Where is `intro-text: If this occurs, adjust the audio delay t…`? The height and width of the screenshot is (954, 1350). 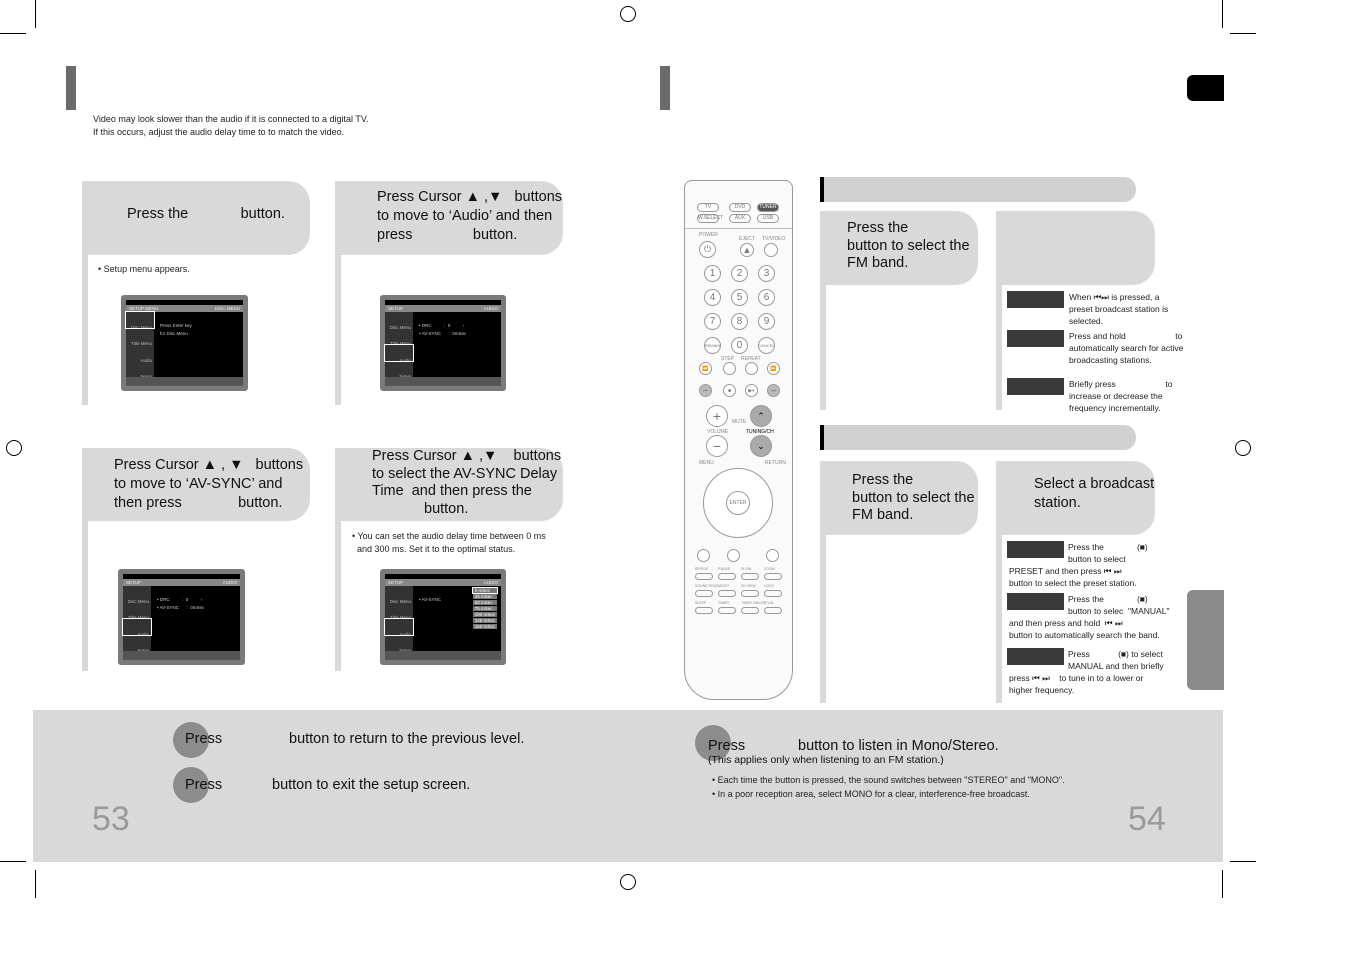 intro-text: If this occurs, adjust the audio delay t… is located at coordinates (219, 132).